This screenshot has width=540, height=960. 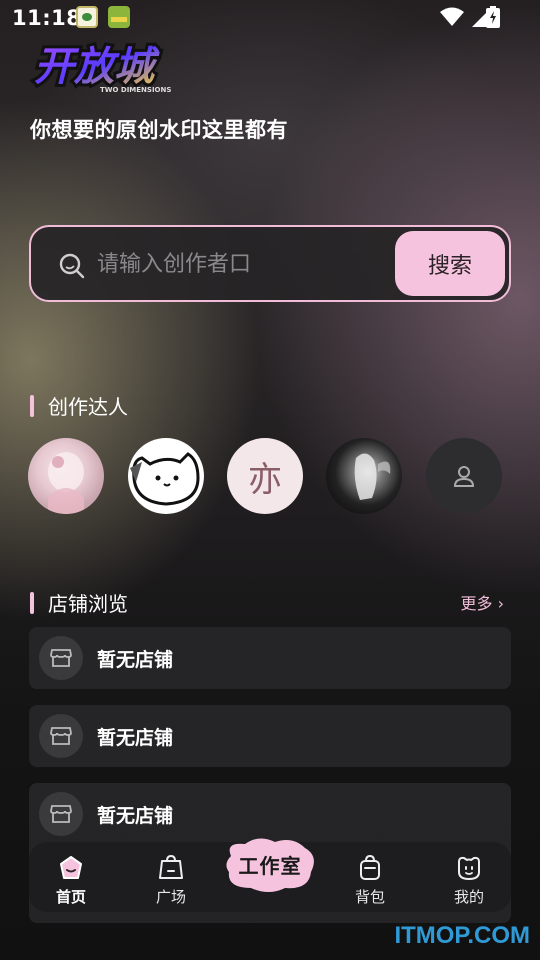 I want to click on status-icons, so click(x=466, y=17).